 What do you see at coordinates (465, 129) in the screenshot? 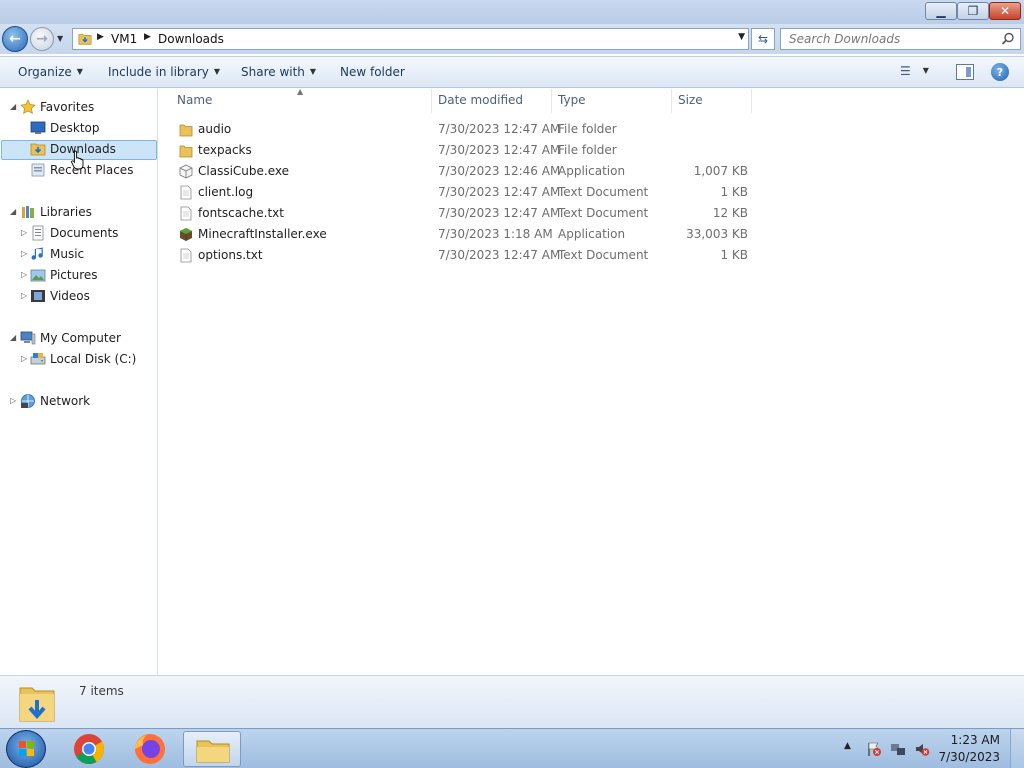
I see `file-row-audio: audio 7/30/2023 12:47 AM File folder` at bounding box center [465, 129].